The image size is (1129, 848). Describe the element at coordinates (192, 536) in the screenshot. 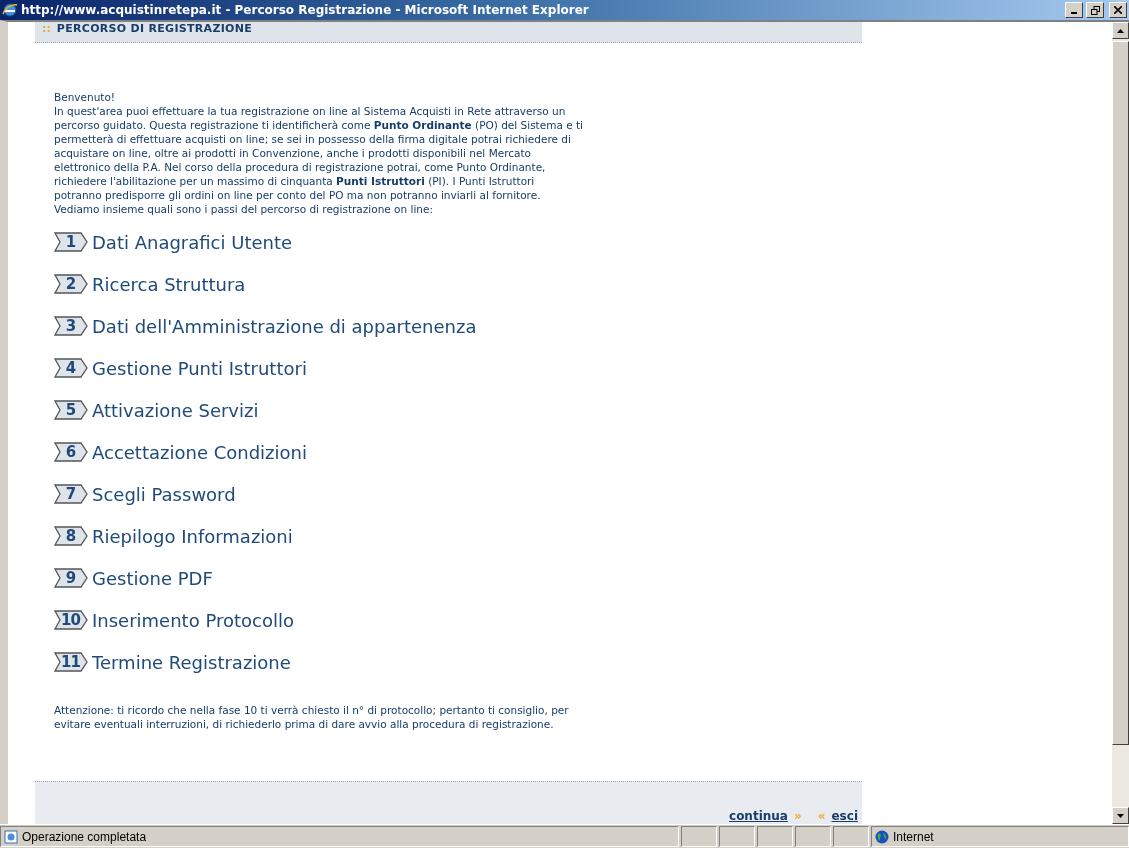

I see `step-label: Riepilogo Informazioni` at that location.